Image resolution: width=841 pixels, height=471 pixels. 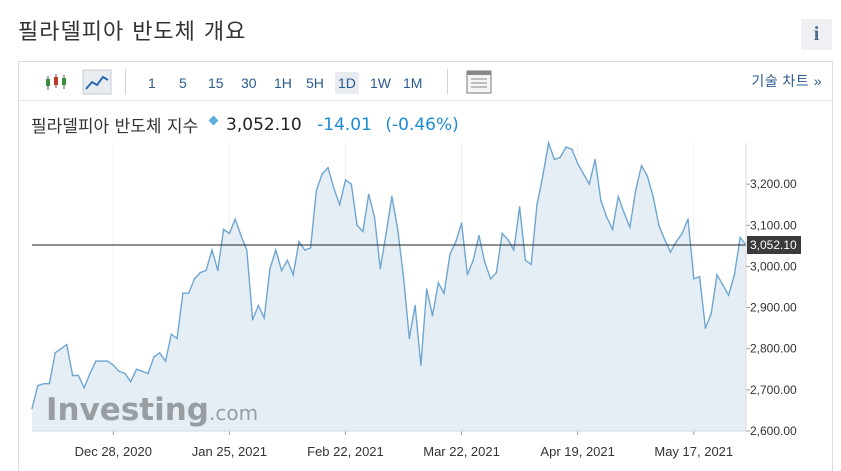 I want to click on last-price-tag-label: 3,052.10, so click(x=773, y=245).